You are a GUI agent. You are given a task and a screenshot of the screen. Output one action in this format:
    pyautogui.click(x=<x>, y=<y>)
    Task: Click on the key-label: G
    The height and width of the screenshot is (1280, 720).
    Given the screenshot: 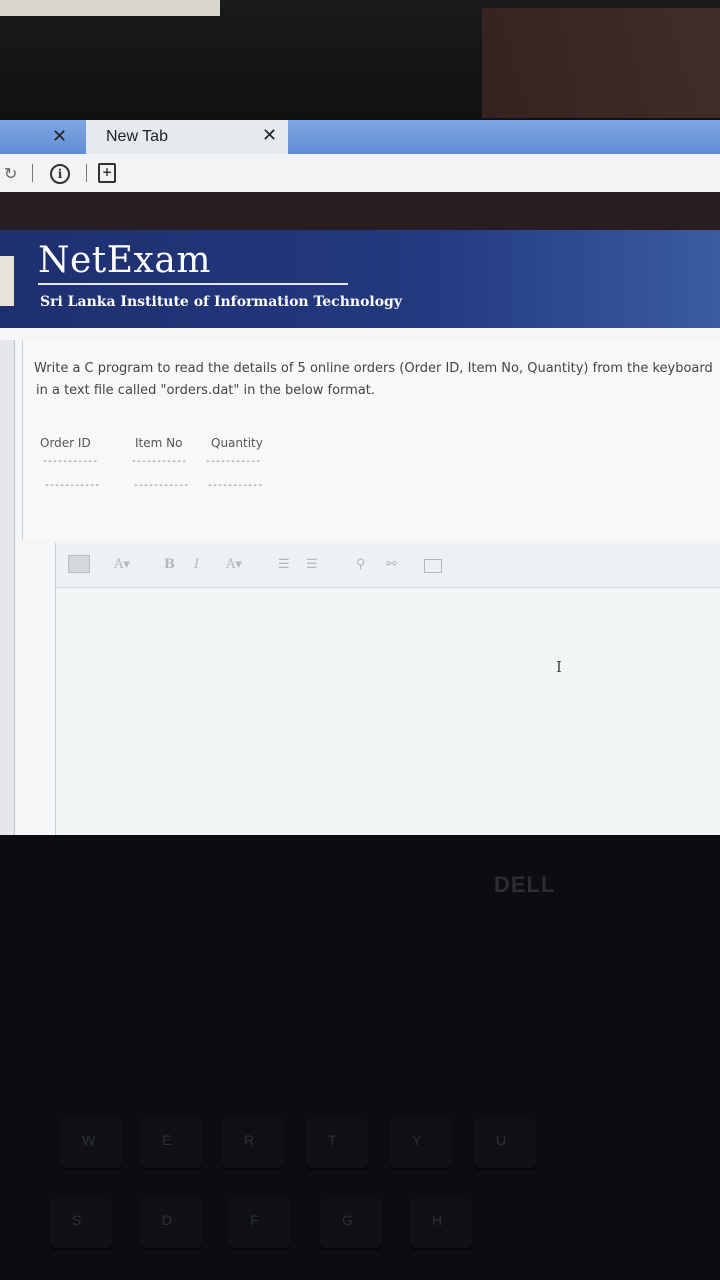 What is the action you would take?
    pyautogui.click(x=347, y=1220)
    